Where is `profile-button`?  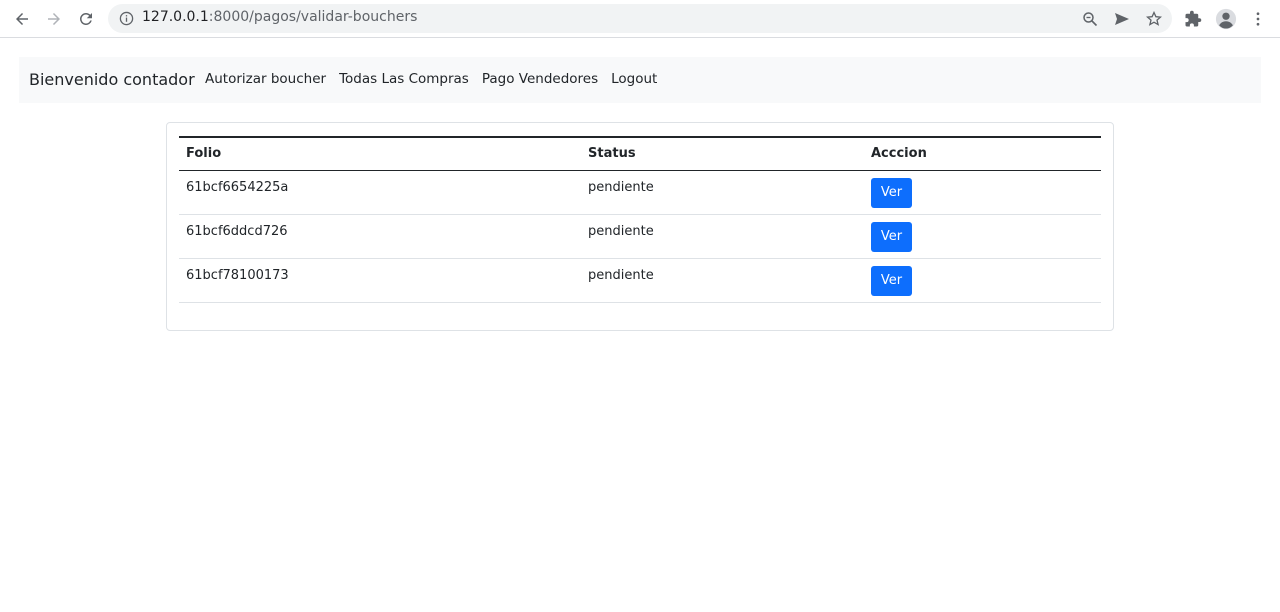 profile-button is located at coordinates (1226, 19).